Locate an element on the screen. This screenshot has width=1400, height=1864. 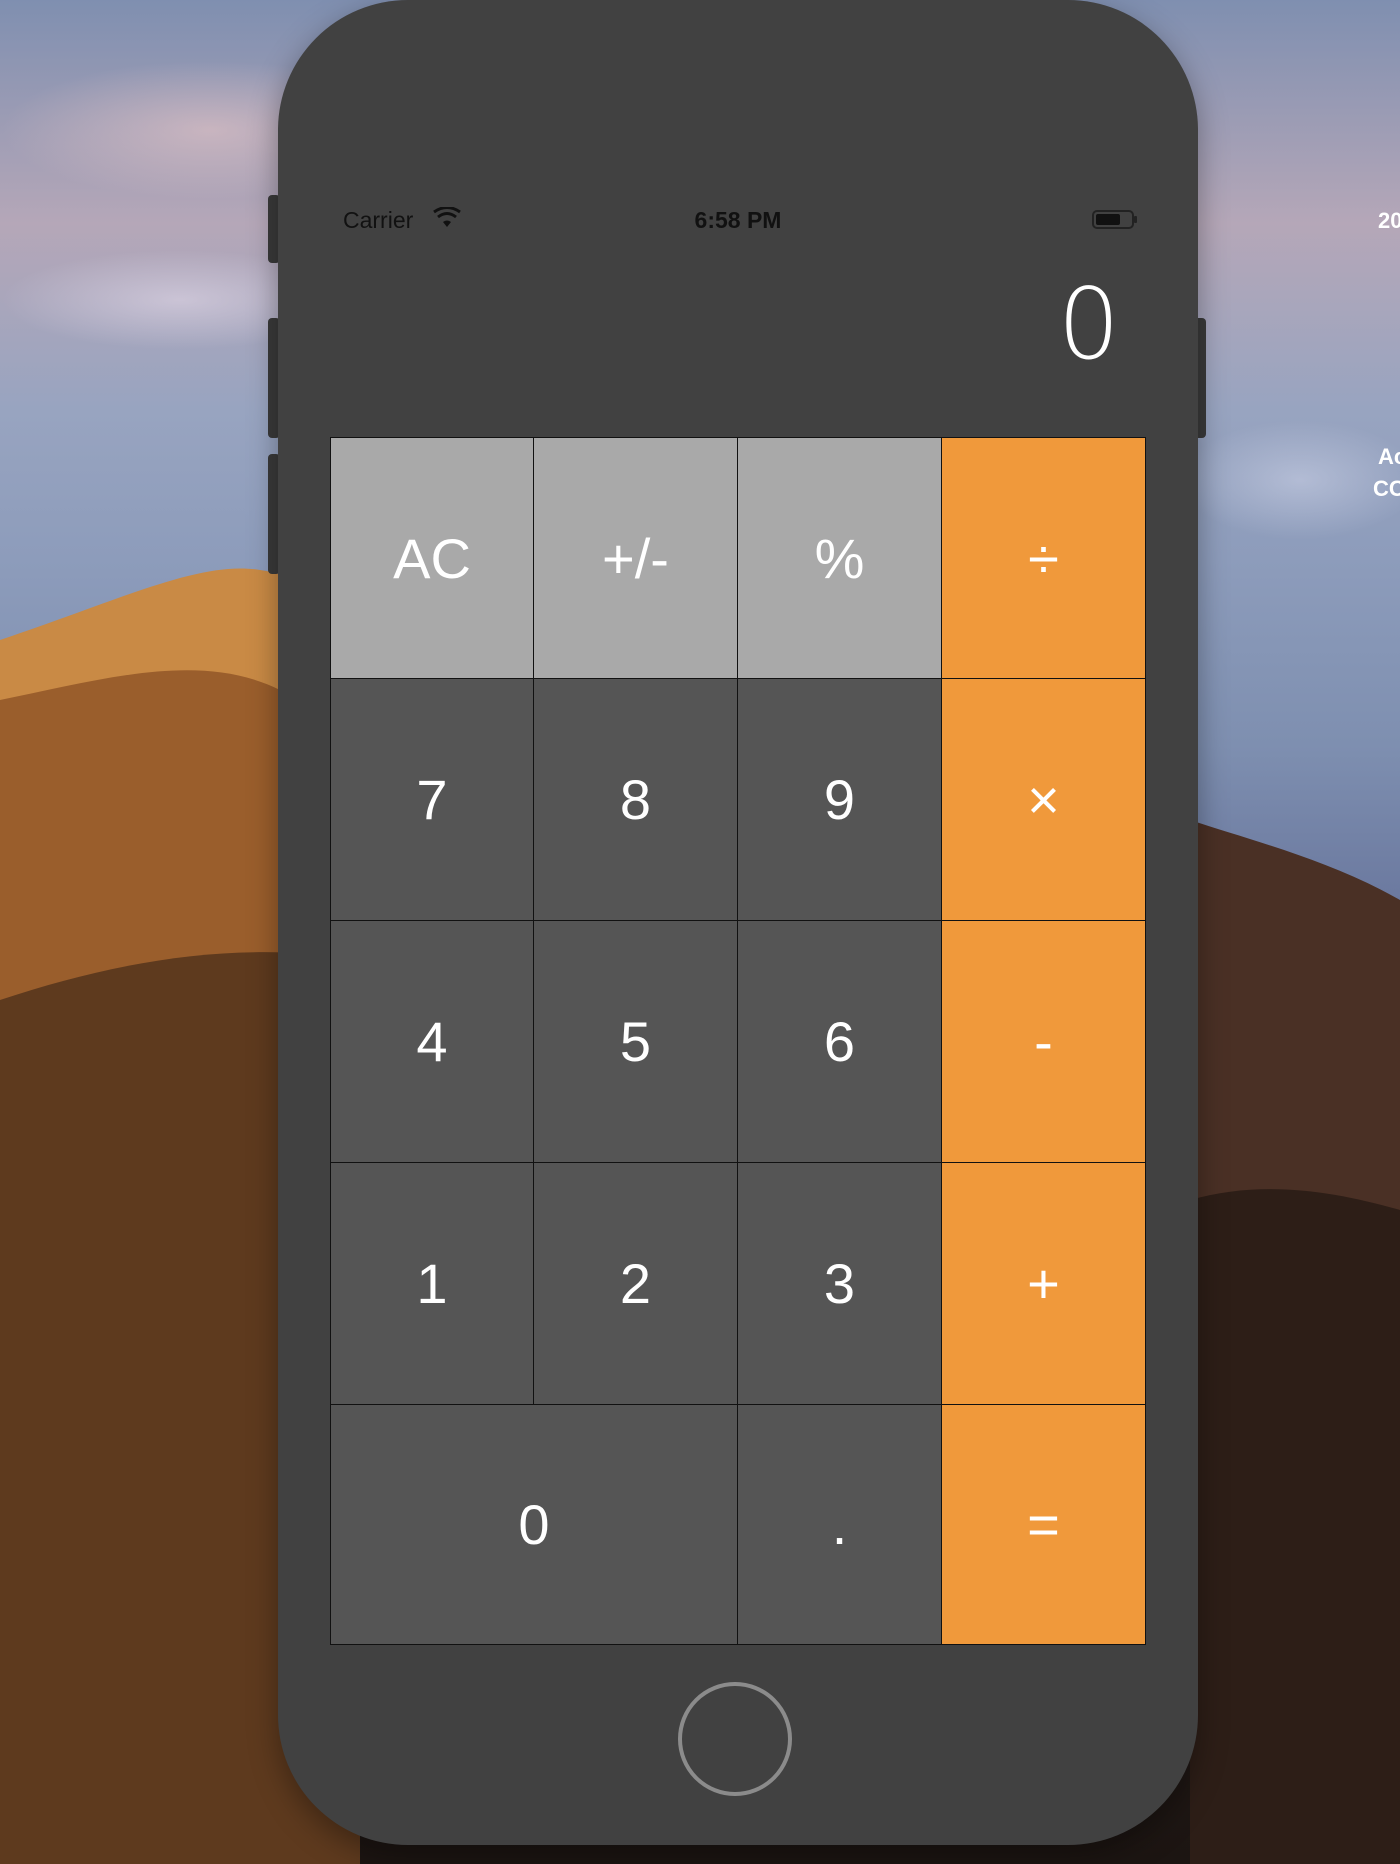
divide-button: ÷ is located at coordinates (1043, 558).